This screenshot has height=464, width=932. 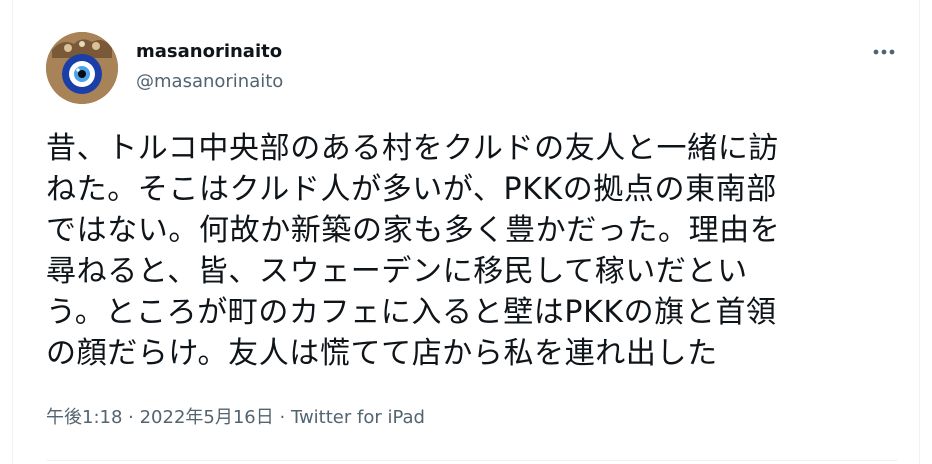 I want to click on avatar, so click(x=82, y=68).